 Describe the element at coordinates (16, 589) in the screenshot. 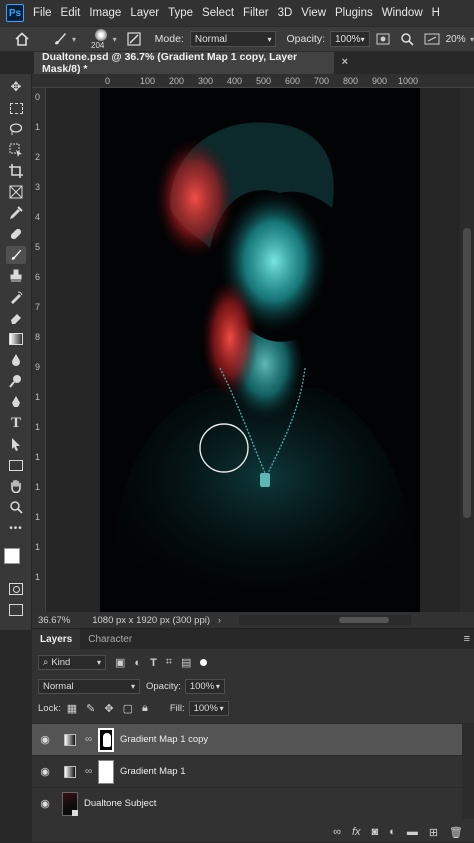

I see `quick-mask-icon` at that location.